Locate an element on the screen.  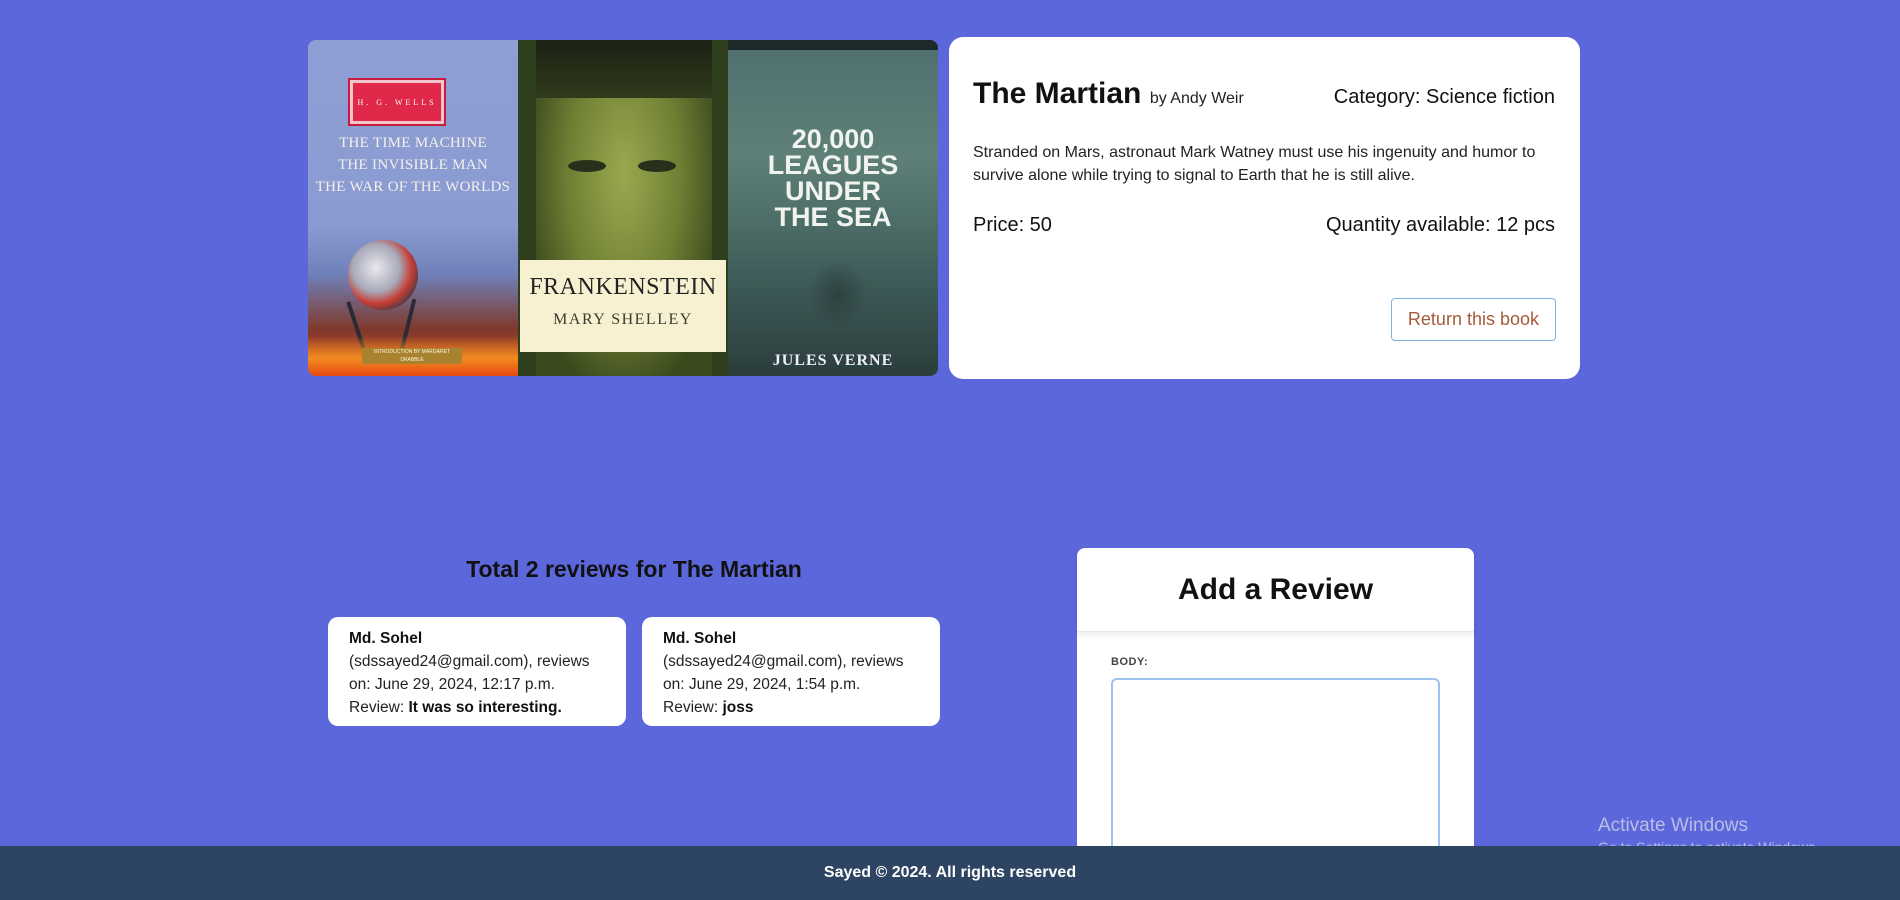
review-text: It was so interesting. is located at coordinates (485, 707).